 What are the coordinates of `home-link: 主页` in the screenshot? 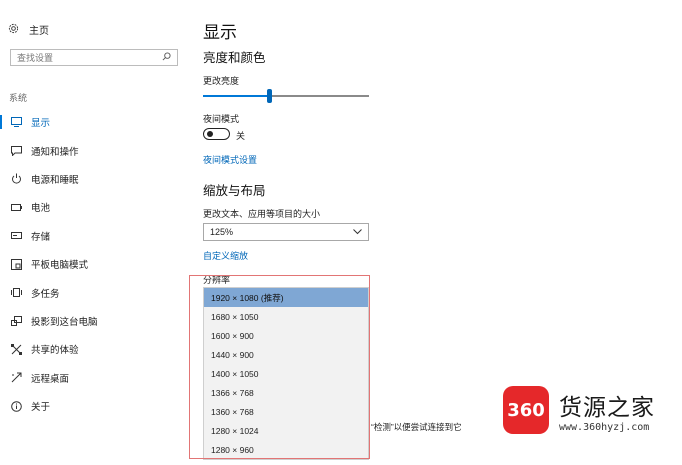 It's located at (28, 29).